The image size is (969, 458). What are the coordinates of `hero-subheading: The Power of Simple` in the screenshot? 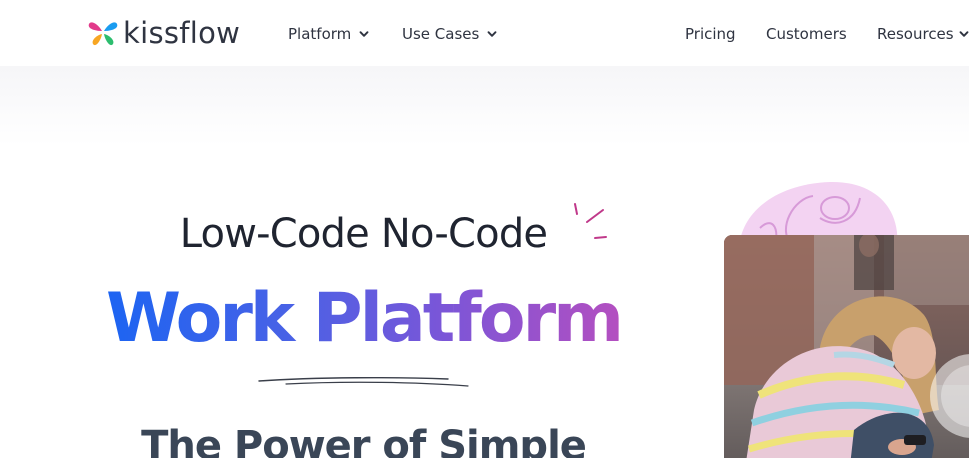 It's located at (364, 440).